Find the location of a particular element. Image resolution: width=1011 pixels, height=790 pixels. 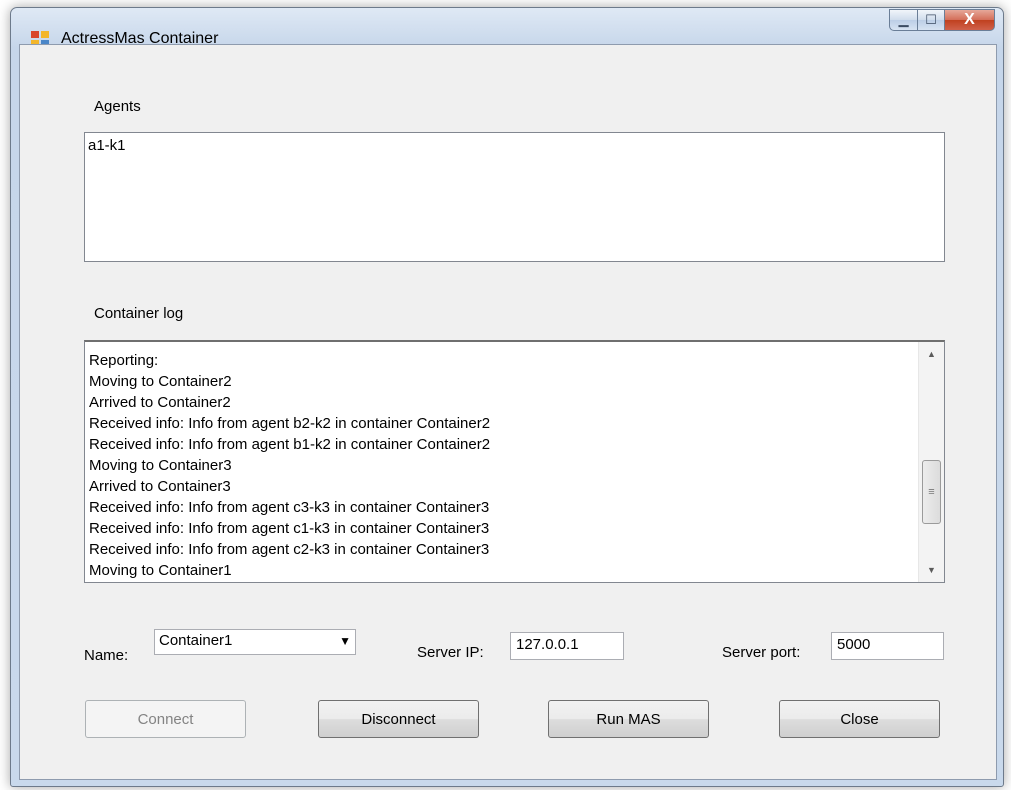

close-window-button: X is located at coordinates (970, 20).